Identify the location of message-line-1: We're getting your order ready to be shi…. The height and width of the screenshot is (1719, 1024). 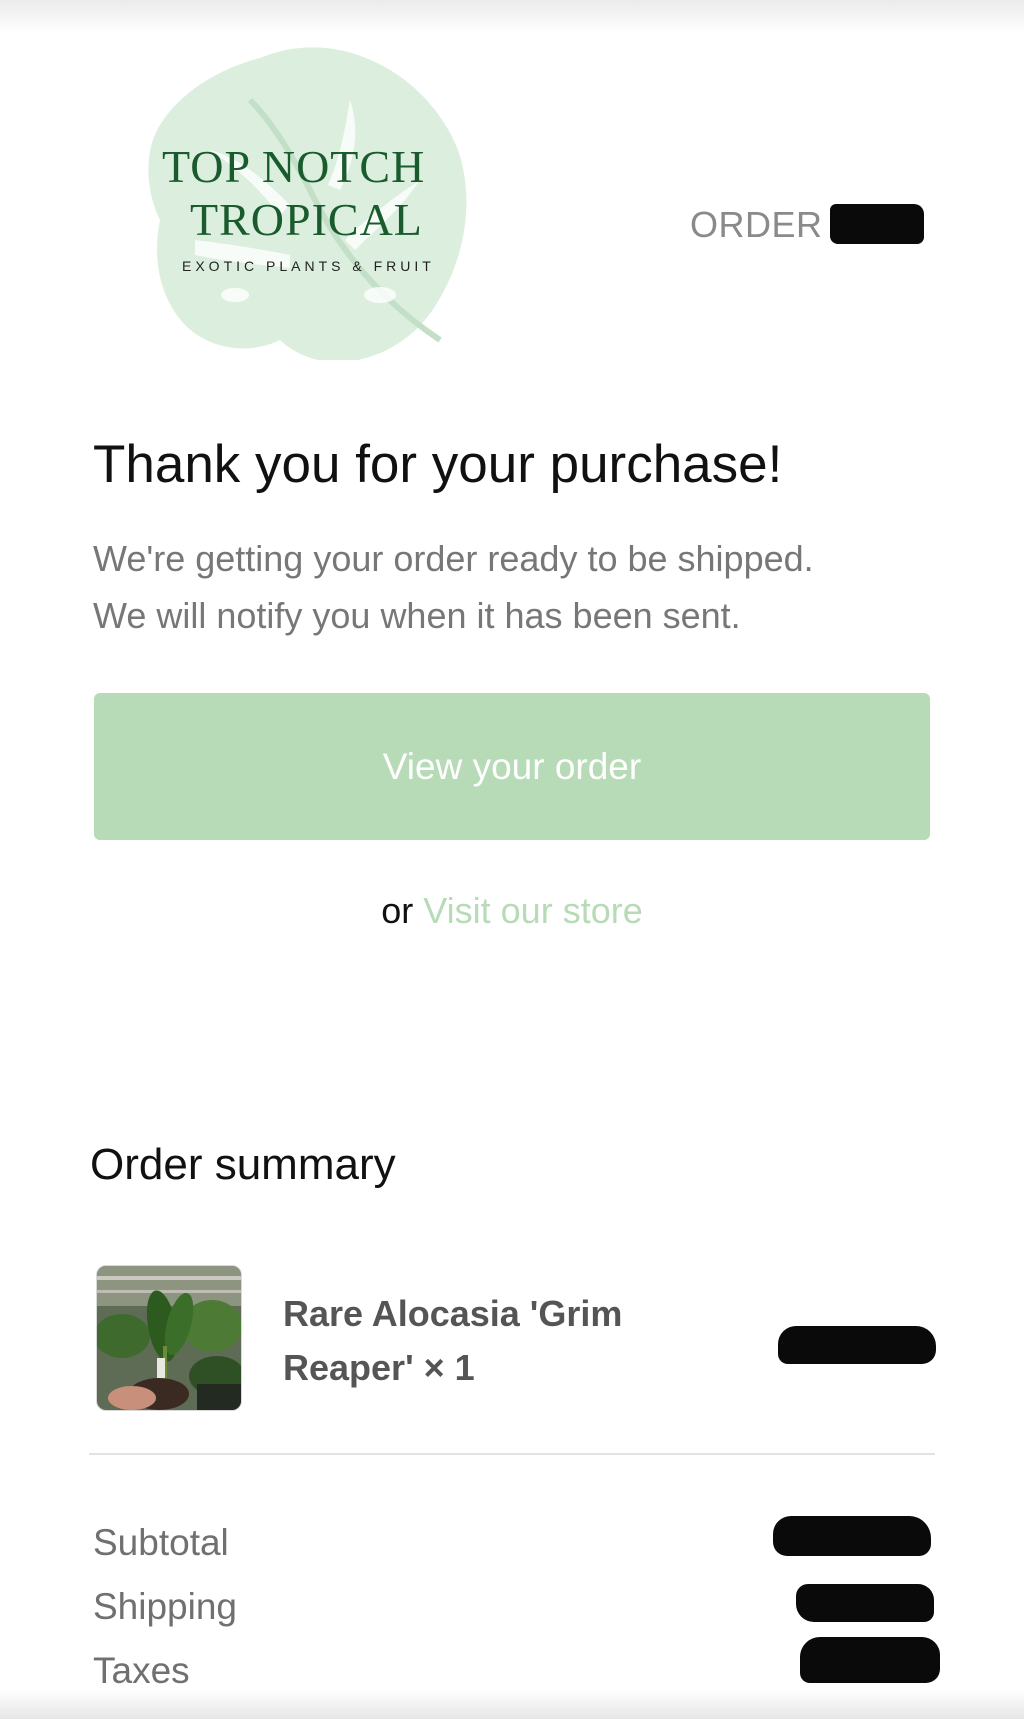
(453, 558).